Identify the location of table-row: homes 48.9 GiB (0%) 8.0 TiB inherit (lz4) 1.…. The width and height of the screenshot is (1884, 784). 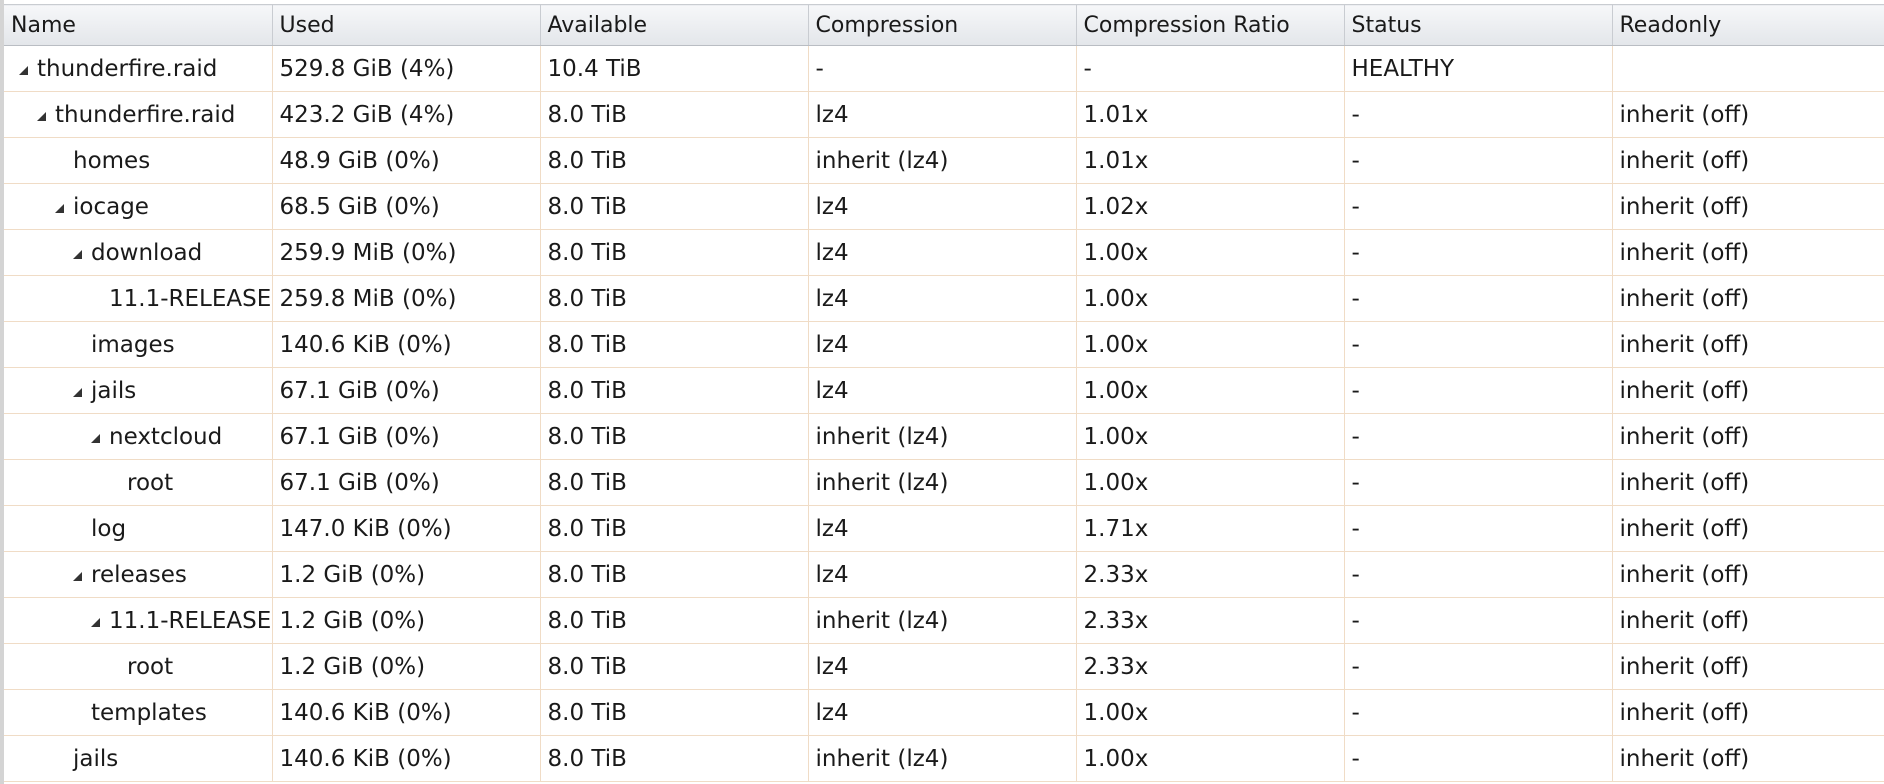
(944, 160).